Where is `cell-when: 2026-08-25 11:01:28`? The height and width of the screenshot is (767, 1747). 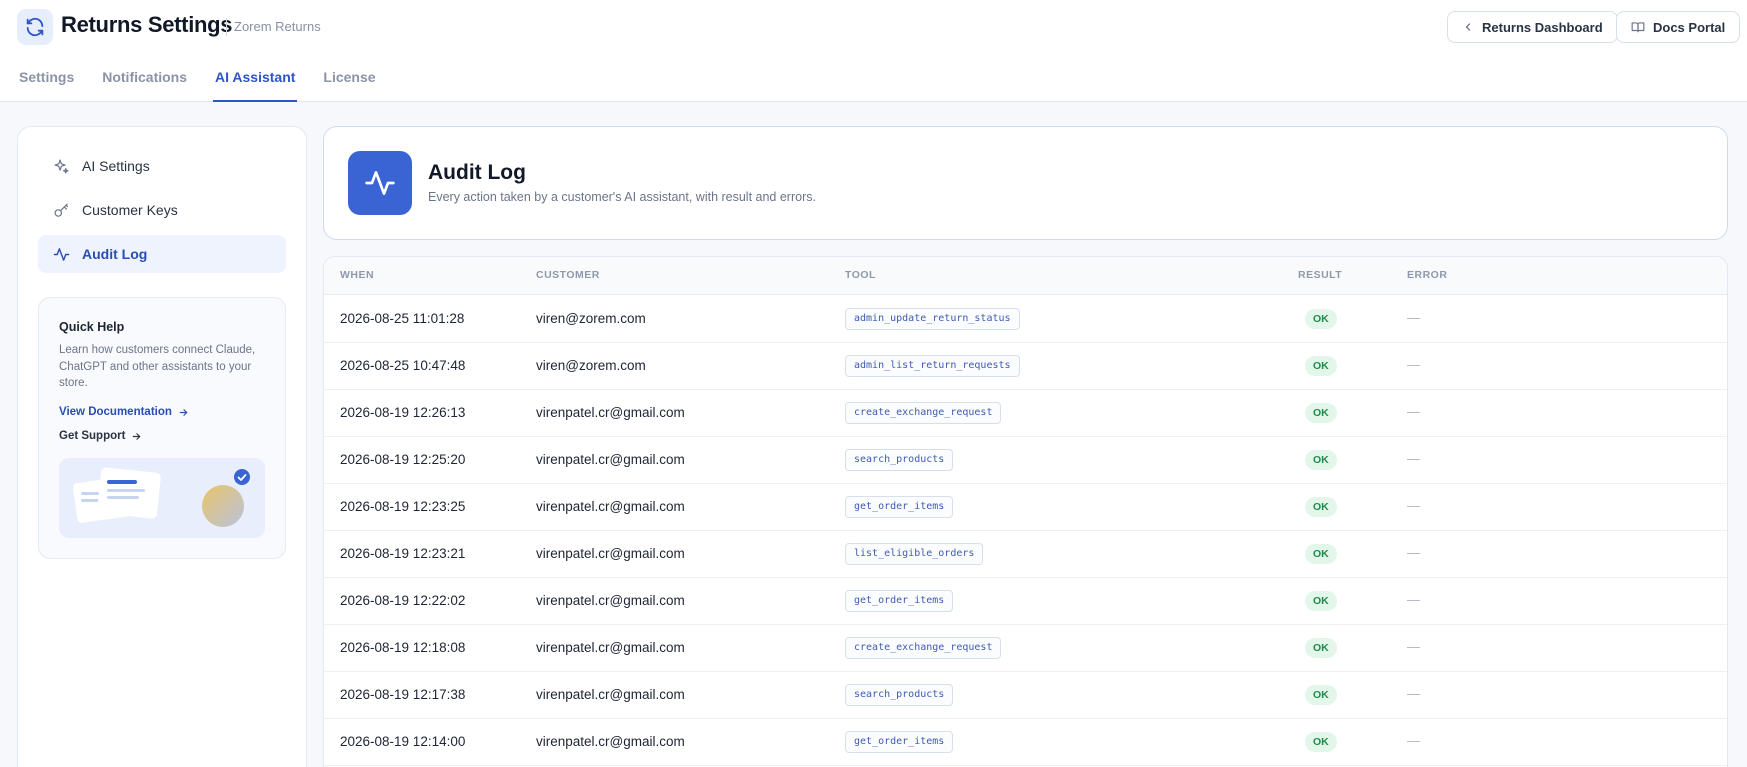
cell-when: 2026-08-25 11:01:28 is located at coordinates (402, 318).